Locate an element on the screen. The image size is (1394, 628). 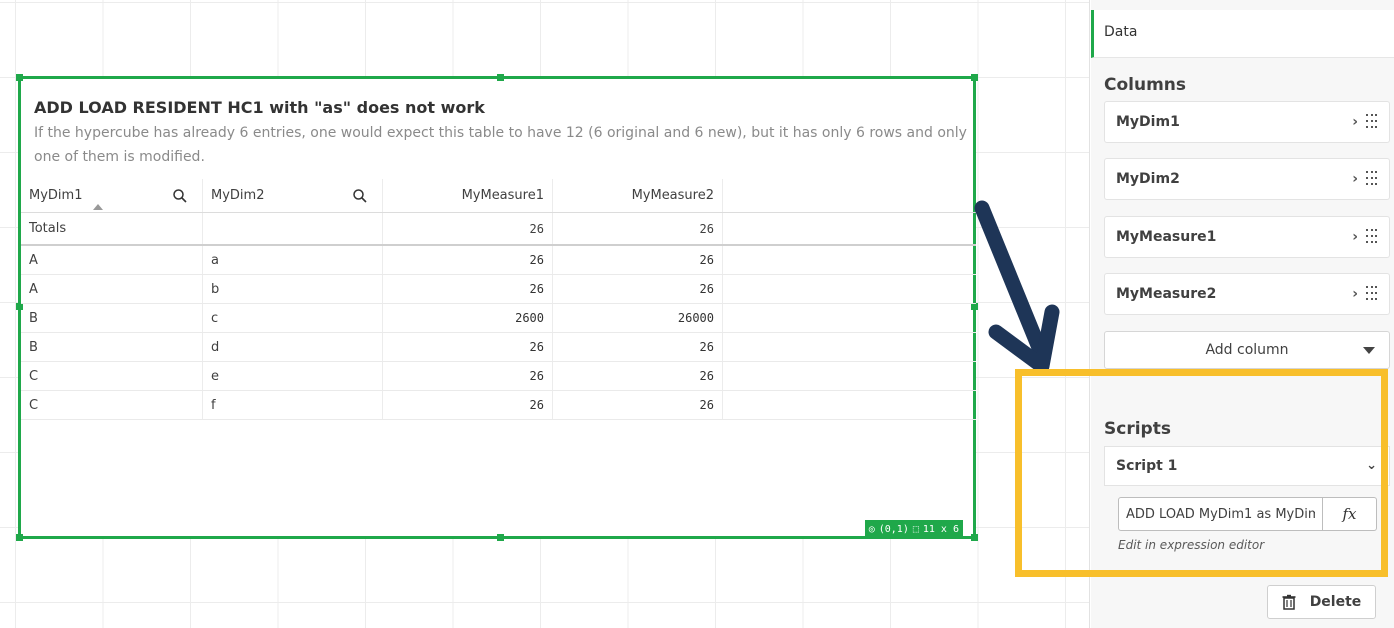
table-row: C f 26 26 is located at coordinates (498, 405).